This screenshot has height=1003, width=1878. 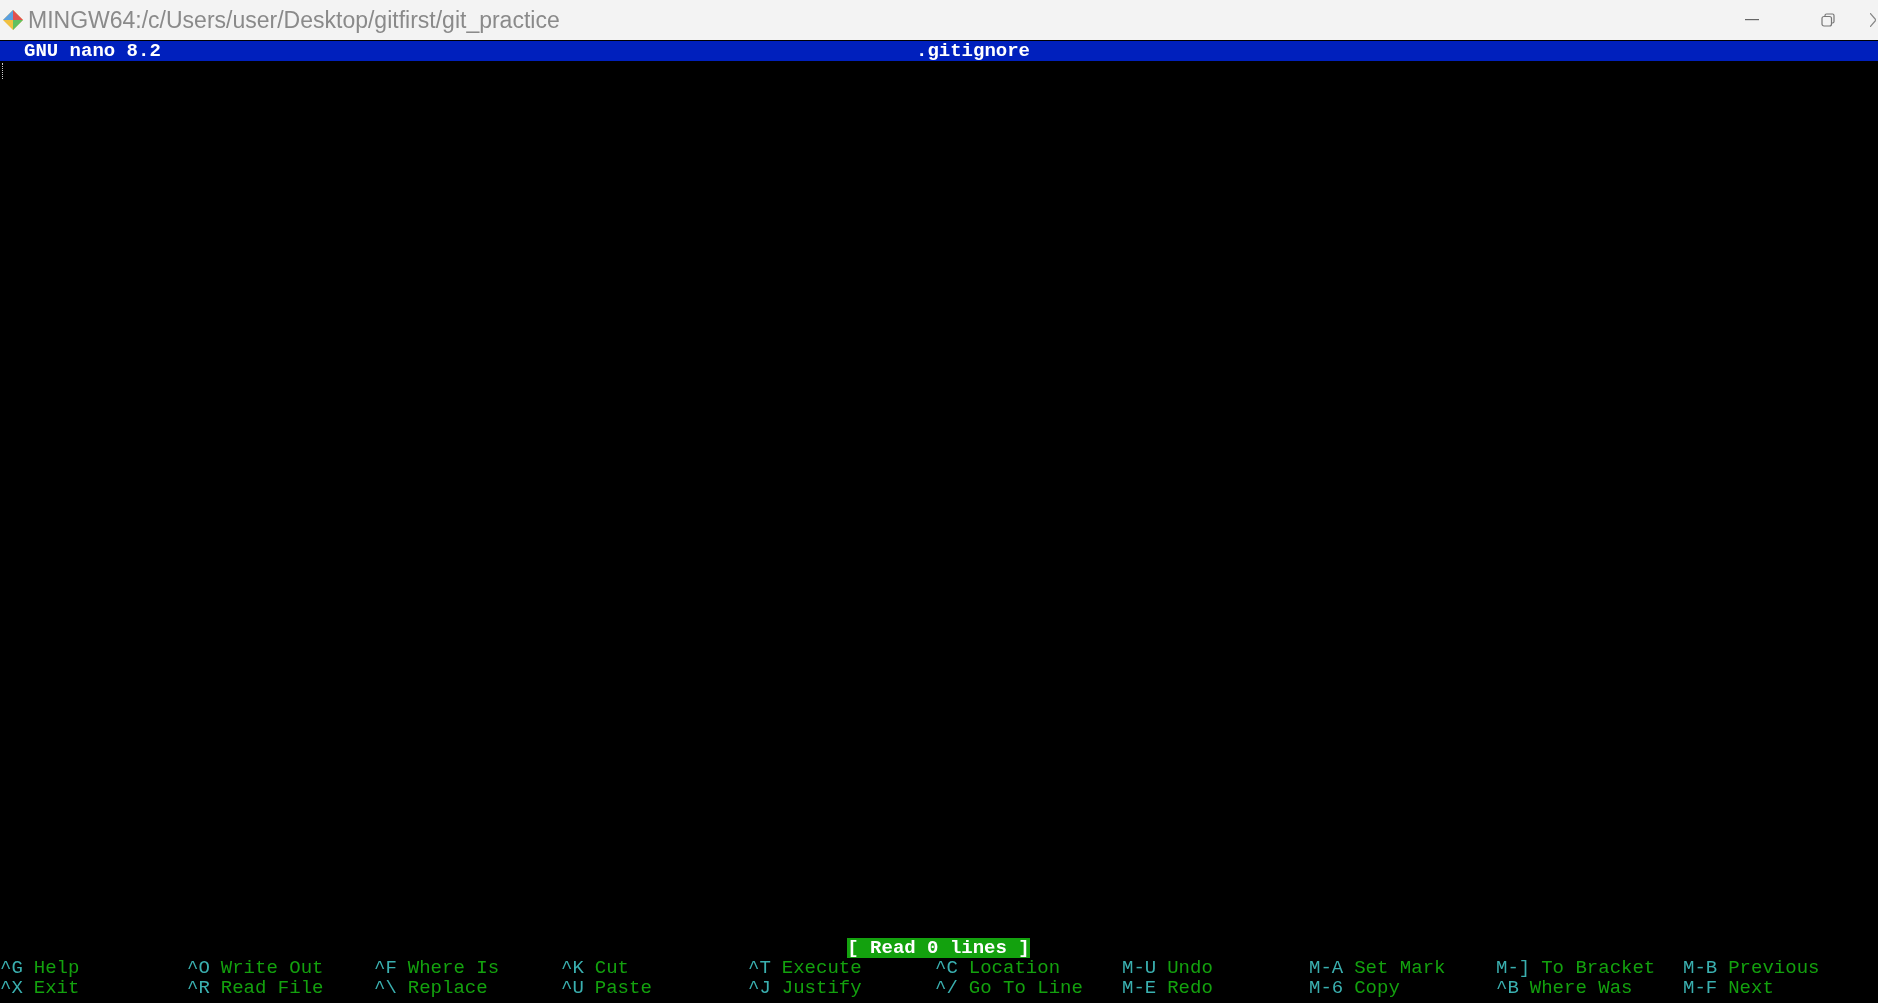 I want to click on shortcut-key: ^K, so click(x=572, y=968).